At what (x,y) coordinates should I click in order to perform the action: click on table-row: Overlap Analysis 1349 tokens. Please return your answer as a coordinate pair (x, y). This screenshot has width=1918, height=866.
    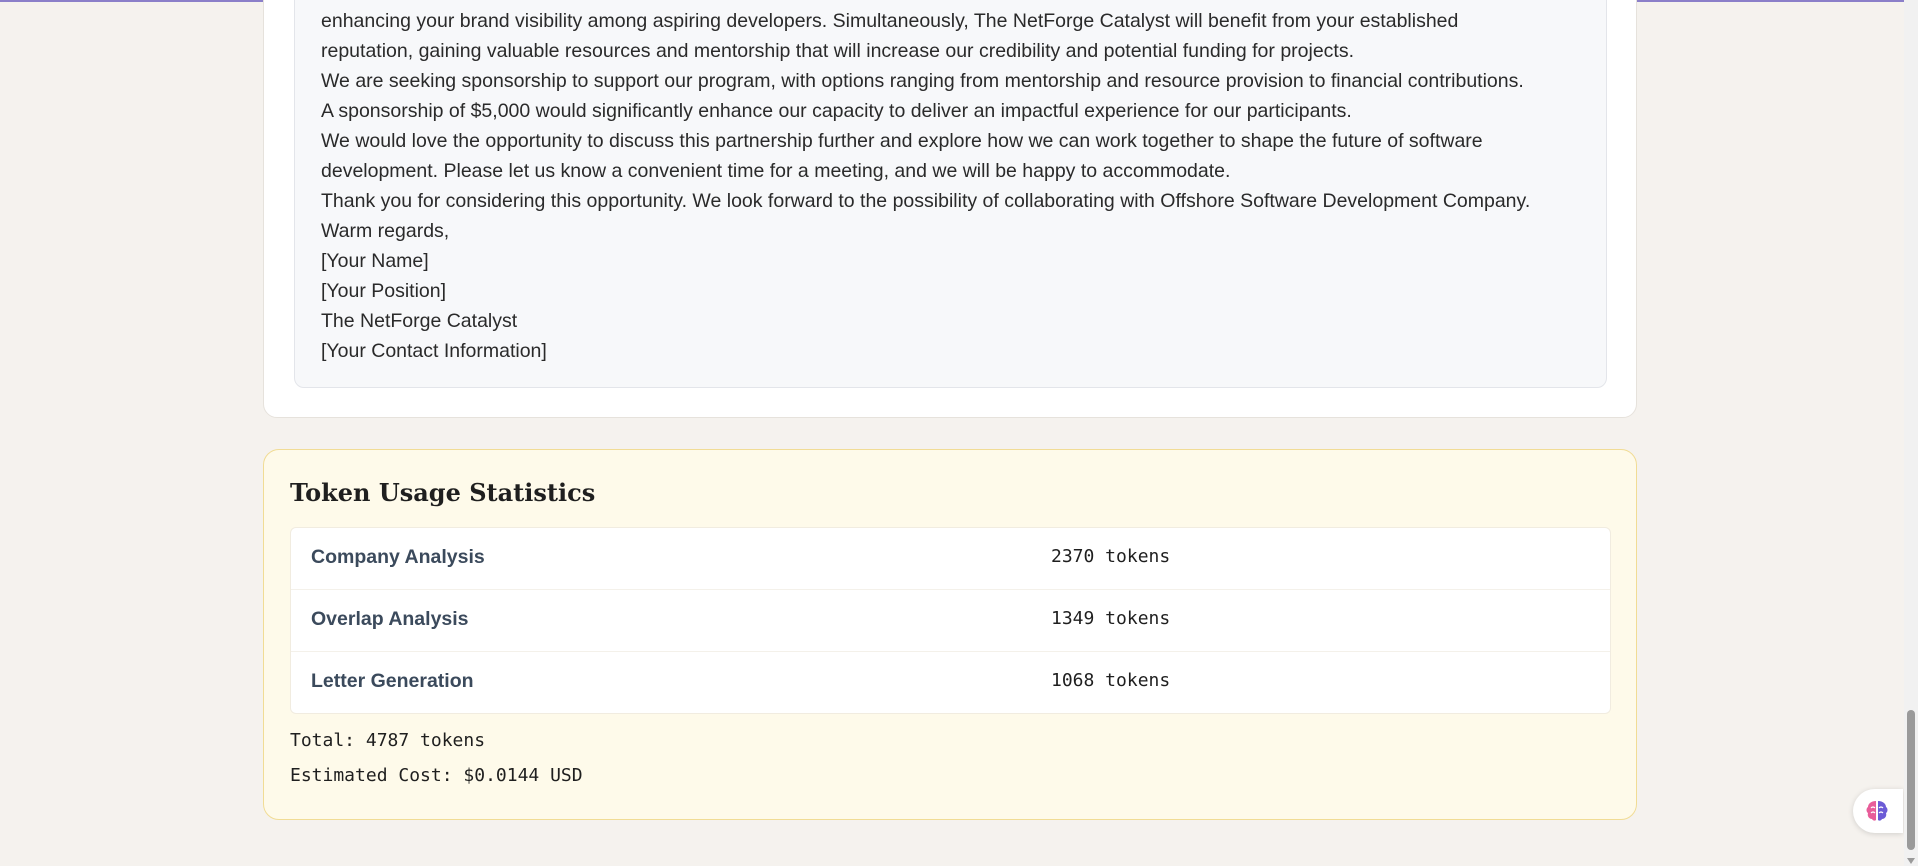
    Looking at the image, I should click on (950, 621).